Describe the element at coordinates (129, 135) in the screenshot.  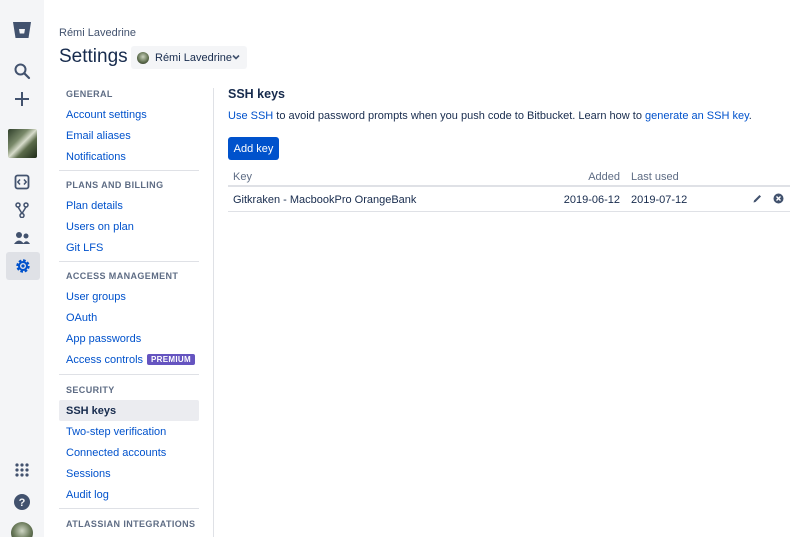
I see `nav-item-email-aliases: Email aliases` at that location.